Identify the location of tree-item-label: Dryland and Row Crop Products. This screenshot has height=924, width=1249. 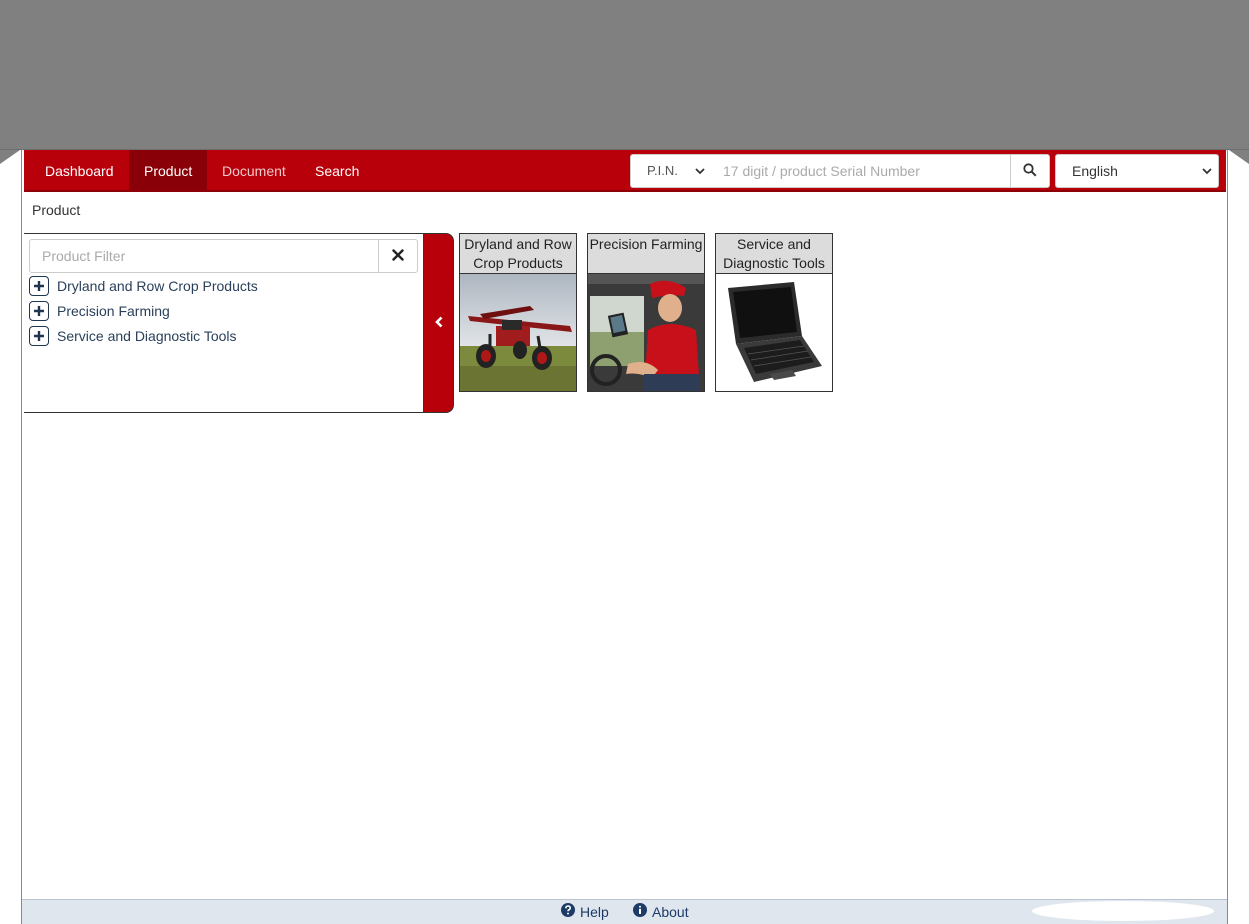
(157, 286).